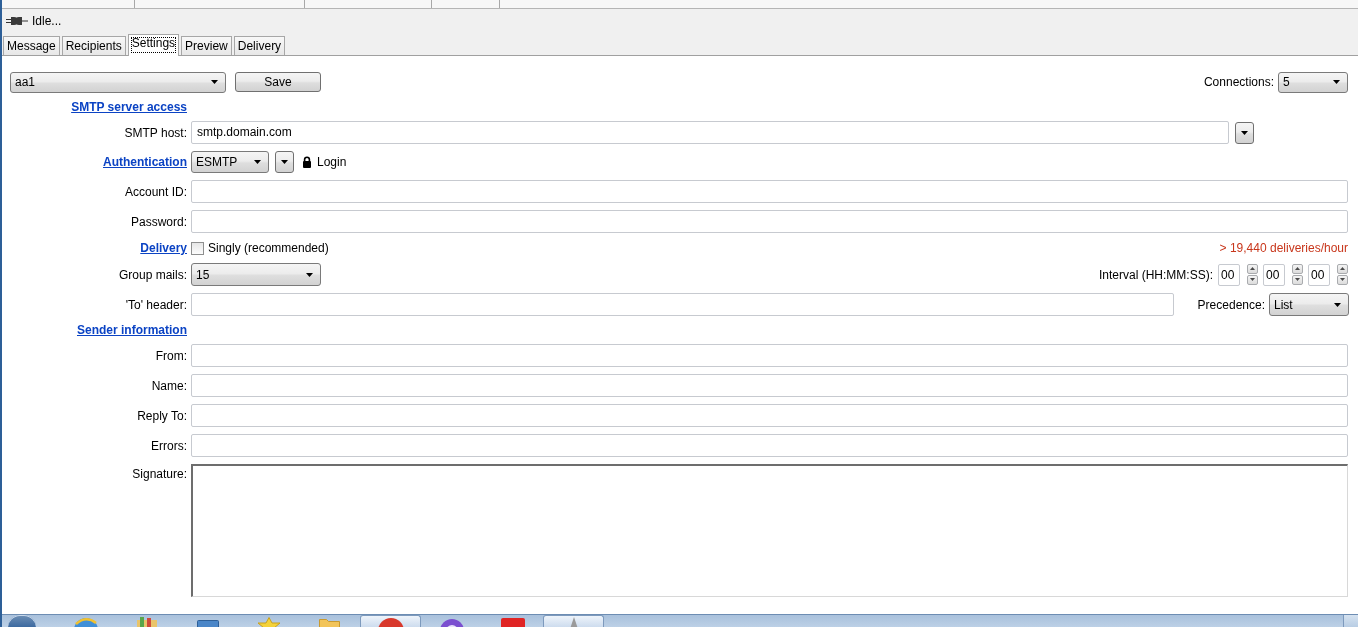 This screenshot has width=1358, height=627. What do you see at coordinates (129, 107) in the screenshot?
I see `section-link: SMTP server access` at bounding box center [129, 107].